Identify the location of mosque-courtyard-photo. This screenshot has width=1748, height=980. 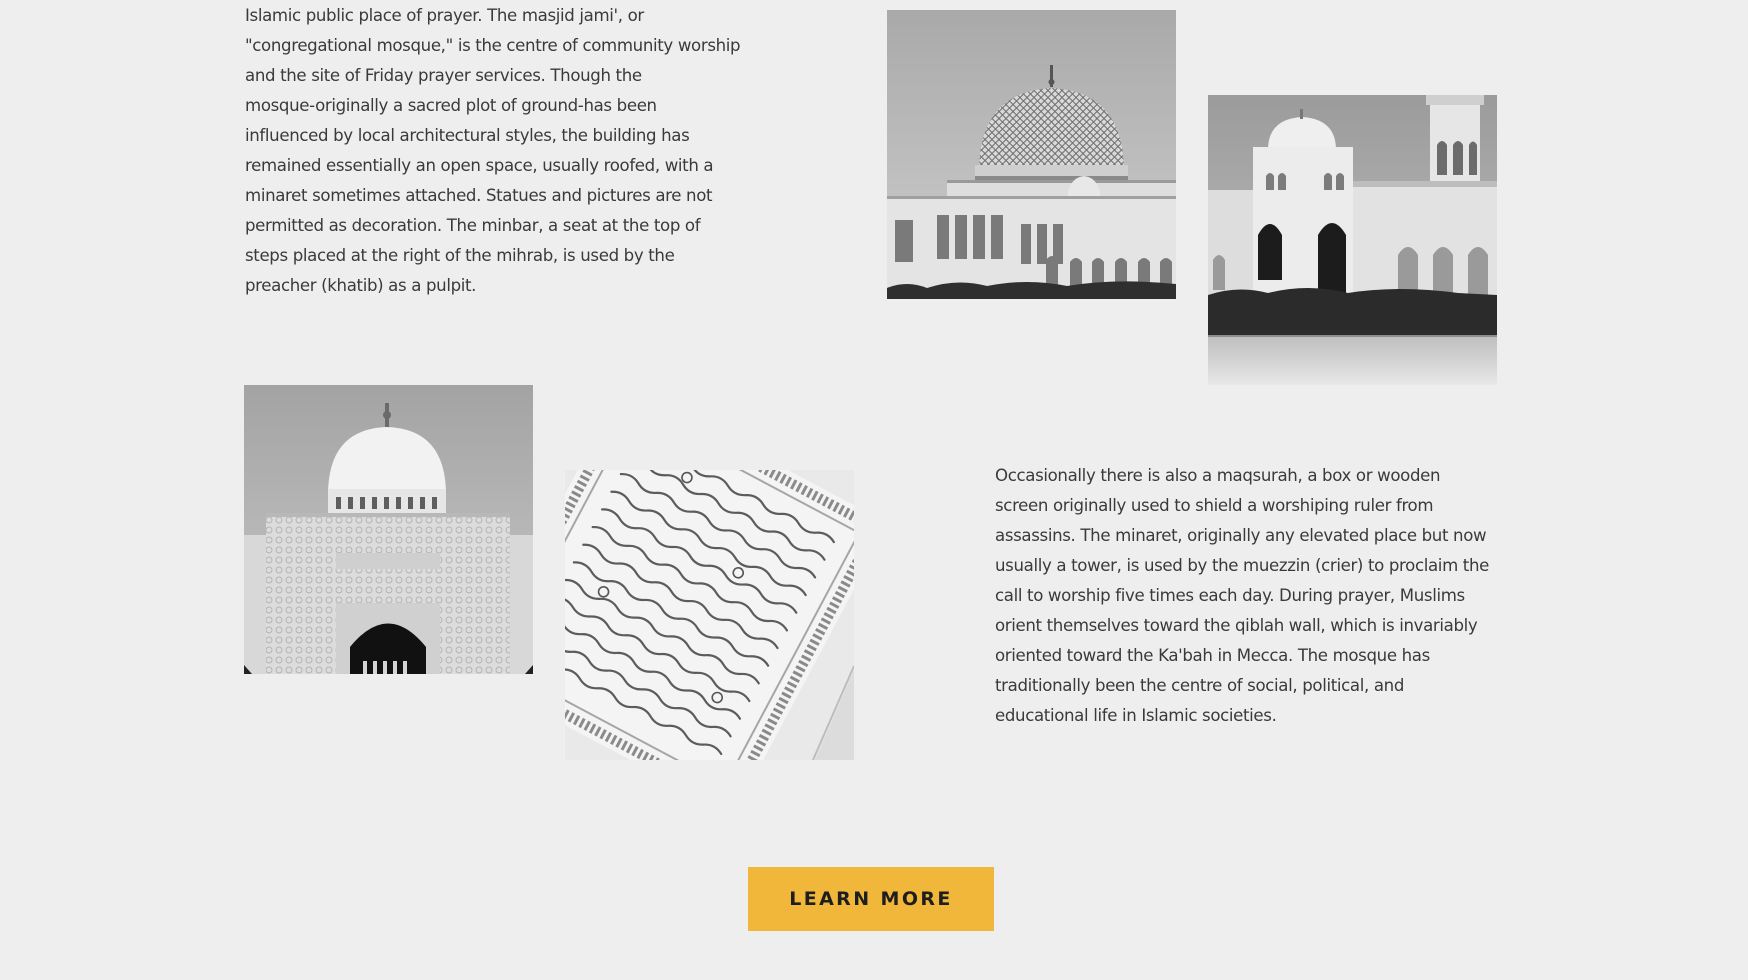
(1352, 240).